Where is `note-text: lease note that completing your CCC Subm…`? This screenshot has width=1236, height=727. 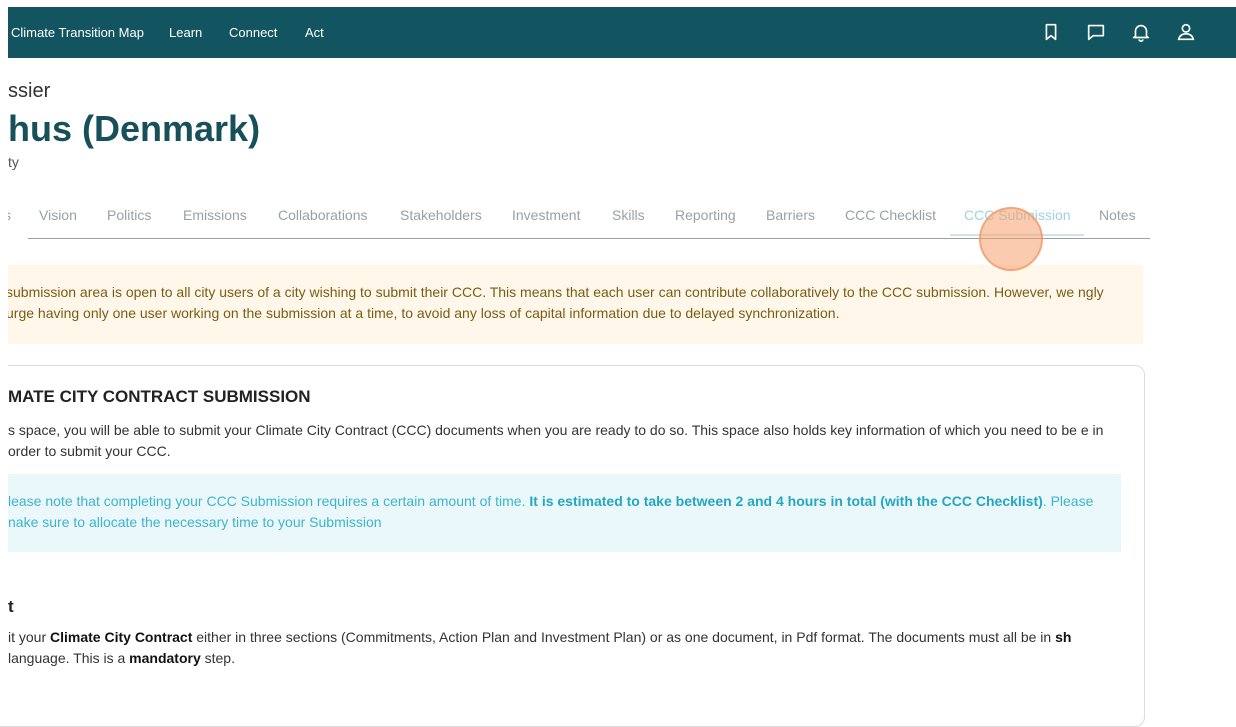 note-text: lease note that completing your CCC Subm… is located at coordinates (558, 512).